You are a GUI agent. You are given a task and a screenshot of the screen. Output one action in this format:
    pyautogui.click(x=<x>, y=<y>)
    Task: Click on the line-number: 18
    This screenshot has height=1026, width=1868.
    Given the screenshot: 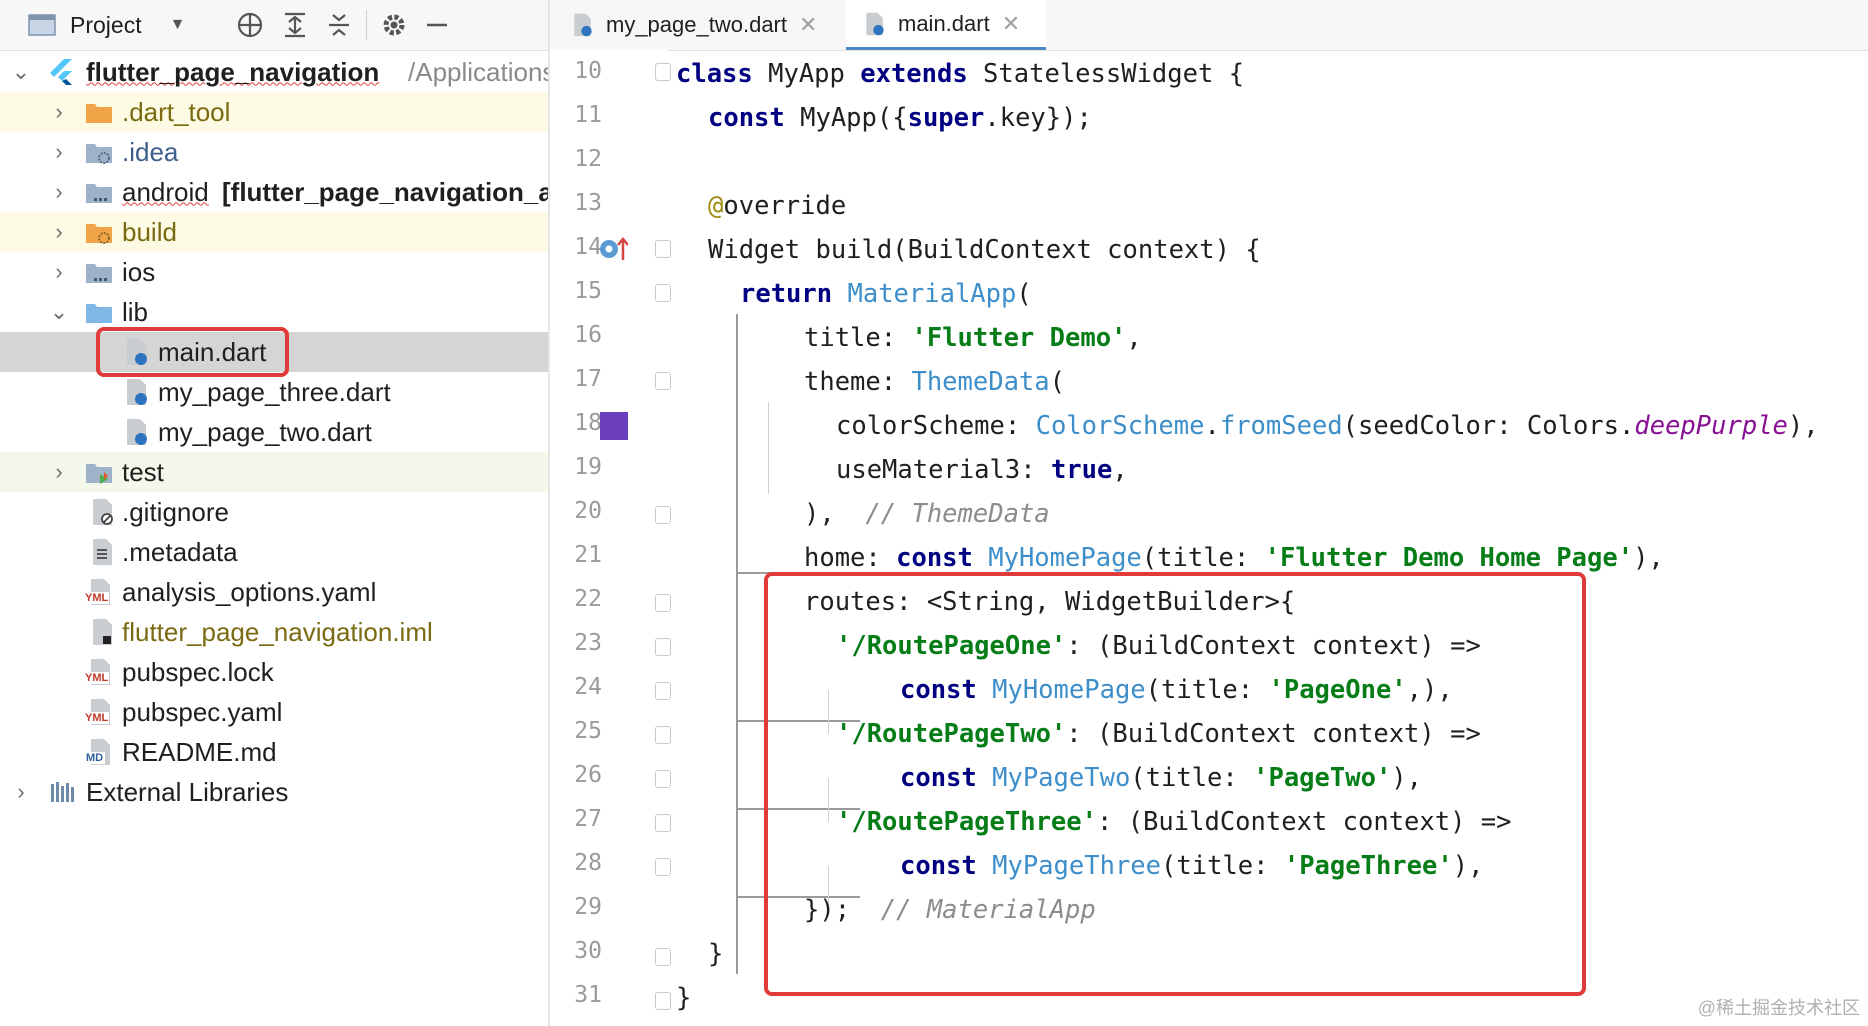 What is the action you would take?
    pyautogui.click(x=588, y=423)
    